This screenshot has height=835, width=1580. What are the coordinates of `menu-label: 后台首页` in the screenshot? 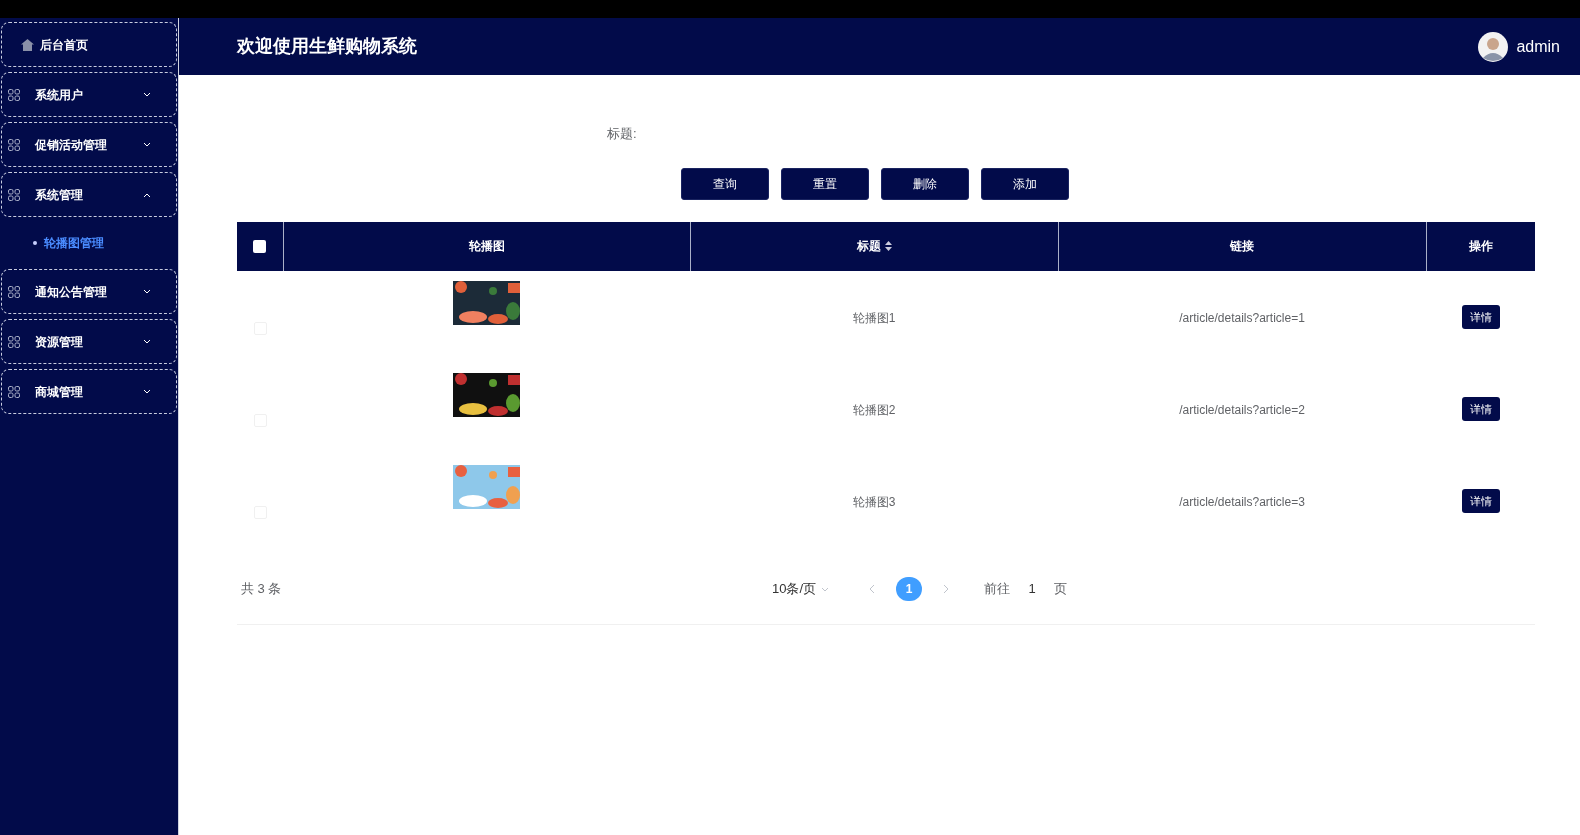 It's located at (64, 45).